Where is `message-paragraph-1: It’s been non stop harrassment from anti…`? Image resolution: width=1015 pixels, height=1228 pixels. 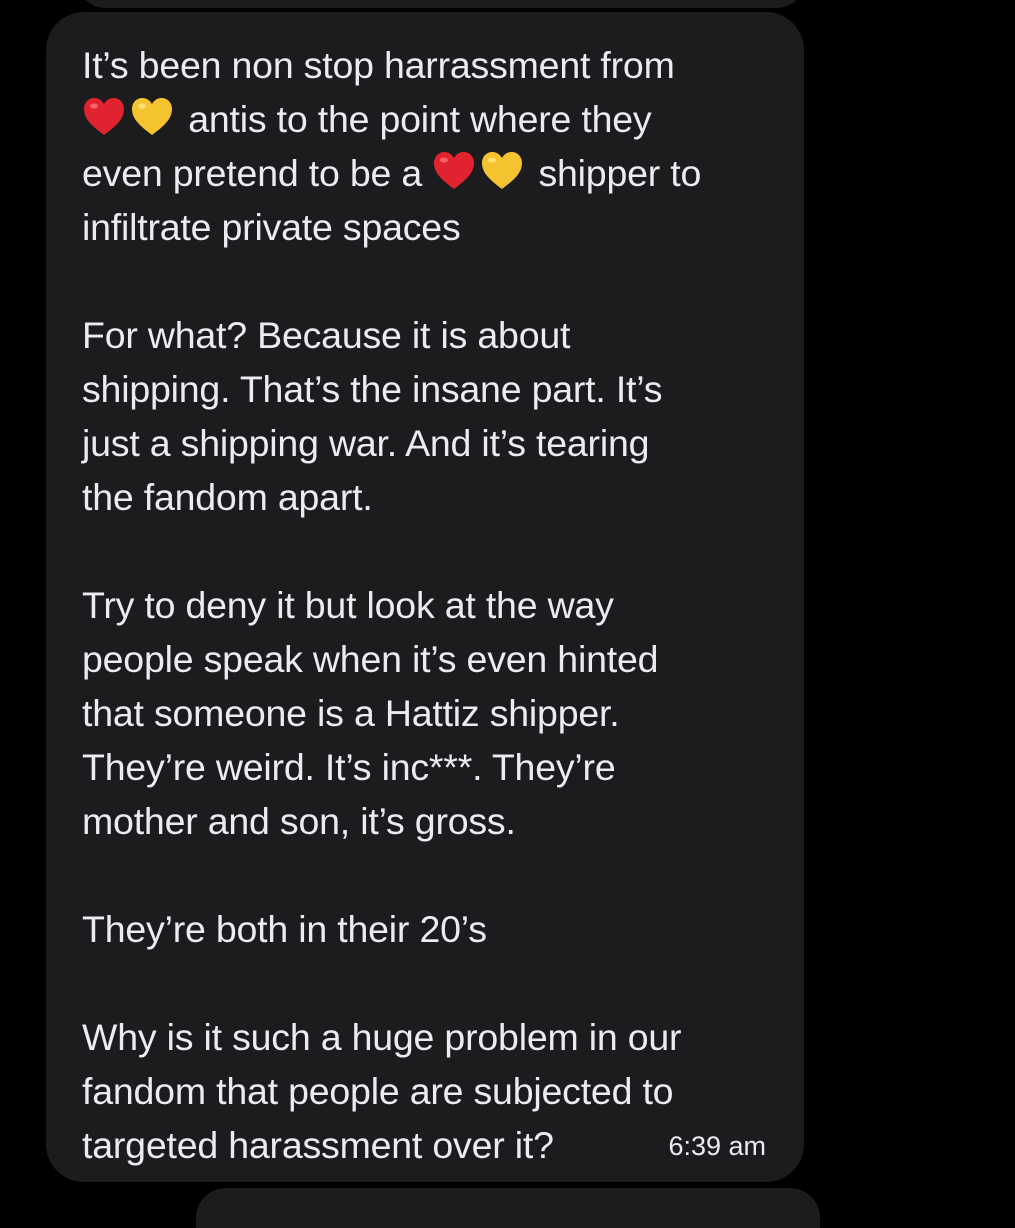 message-paragraph-1: It’s been non stop harrassment from anti… is located at coordinates (428, 146).